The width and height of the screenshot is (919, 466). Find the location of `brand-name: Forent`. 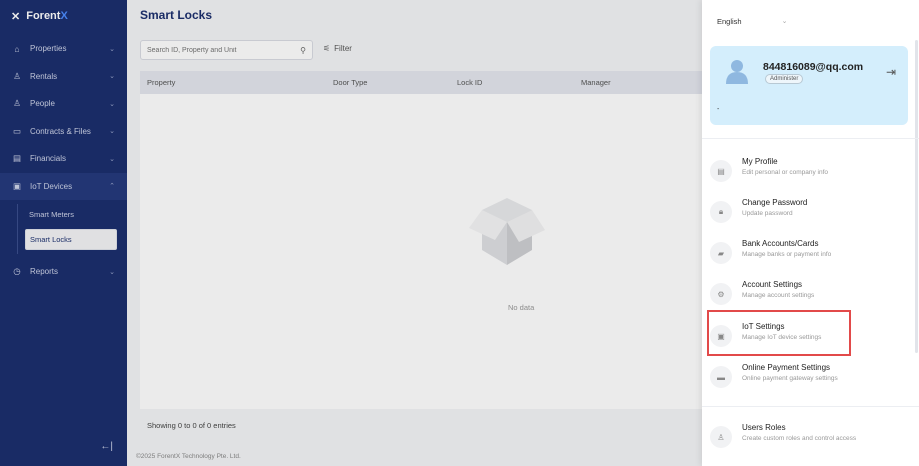

brand-name: Forent is located at coordinates (43, 16).